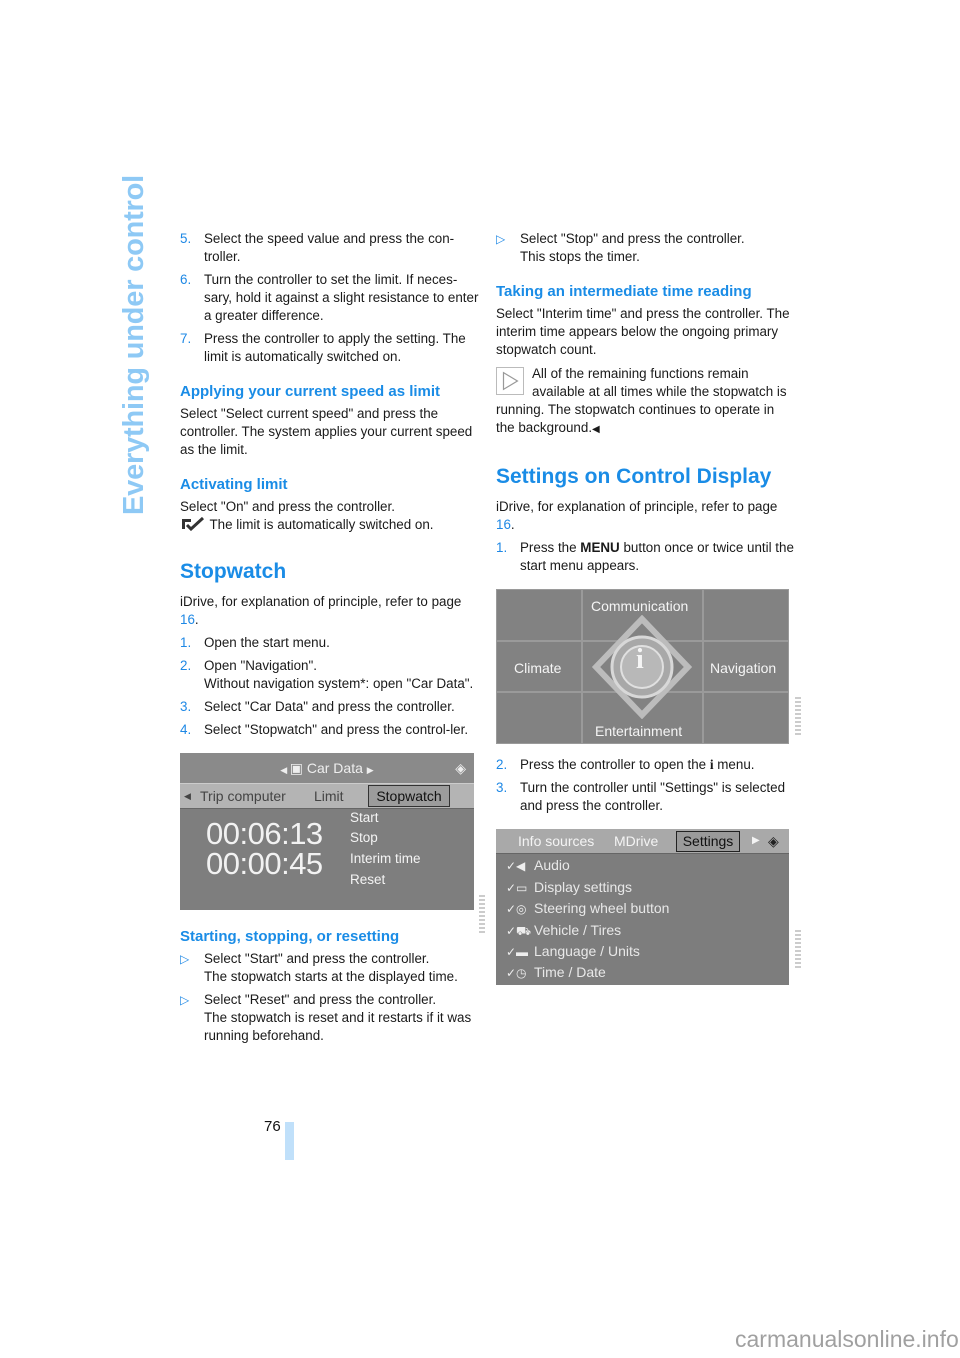 The image size is (960, 1358). Describe the element at coordinates (587, 908) in the screenshot. I see `settings-item-steering: ✓◎ Steering wheel button` at that location.